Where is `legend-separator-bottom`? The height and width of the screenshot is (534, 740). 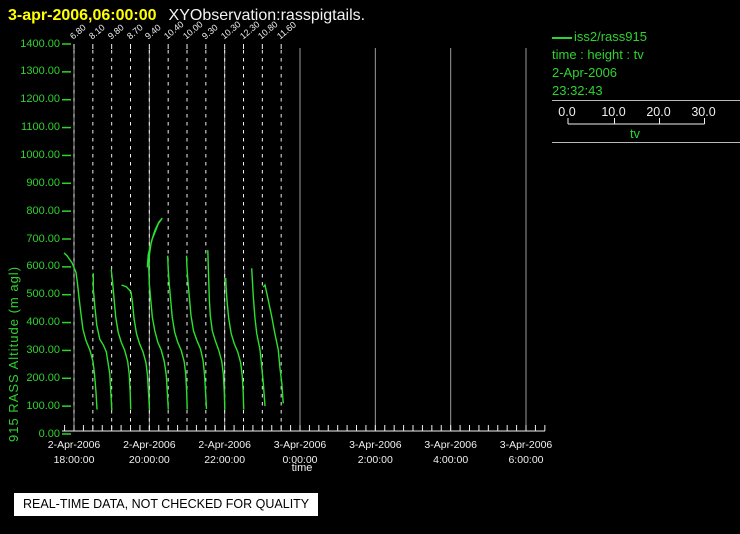 legend-separator-bottom is located at coordinates (646, 142).